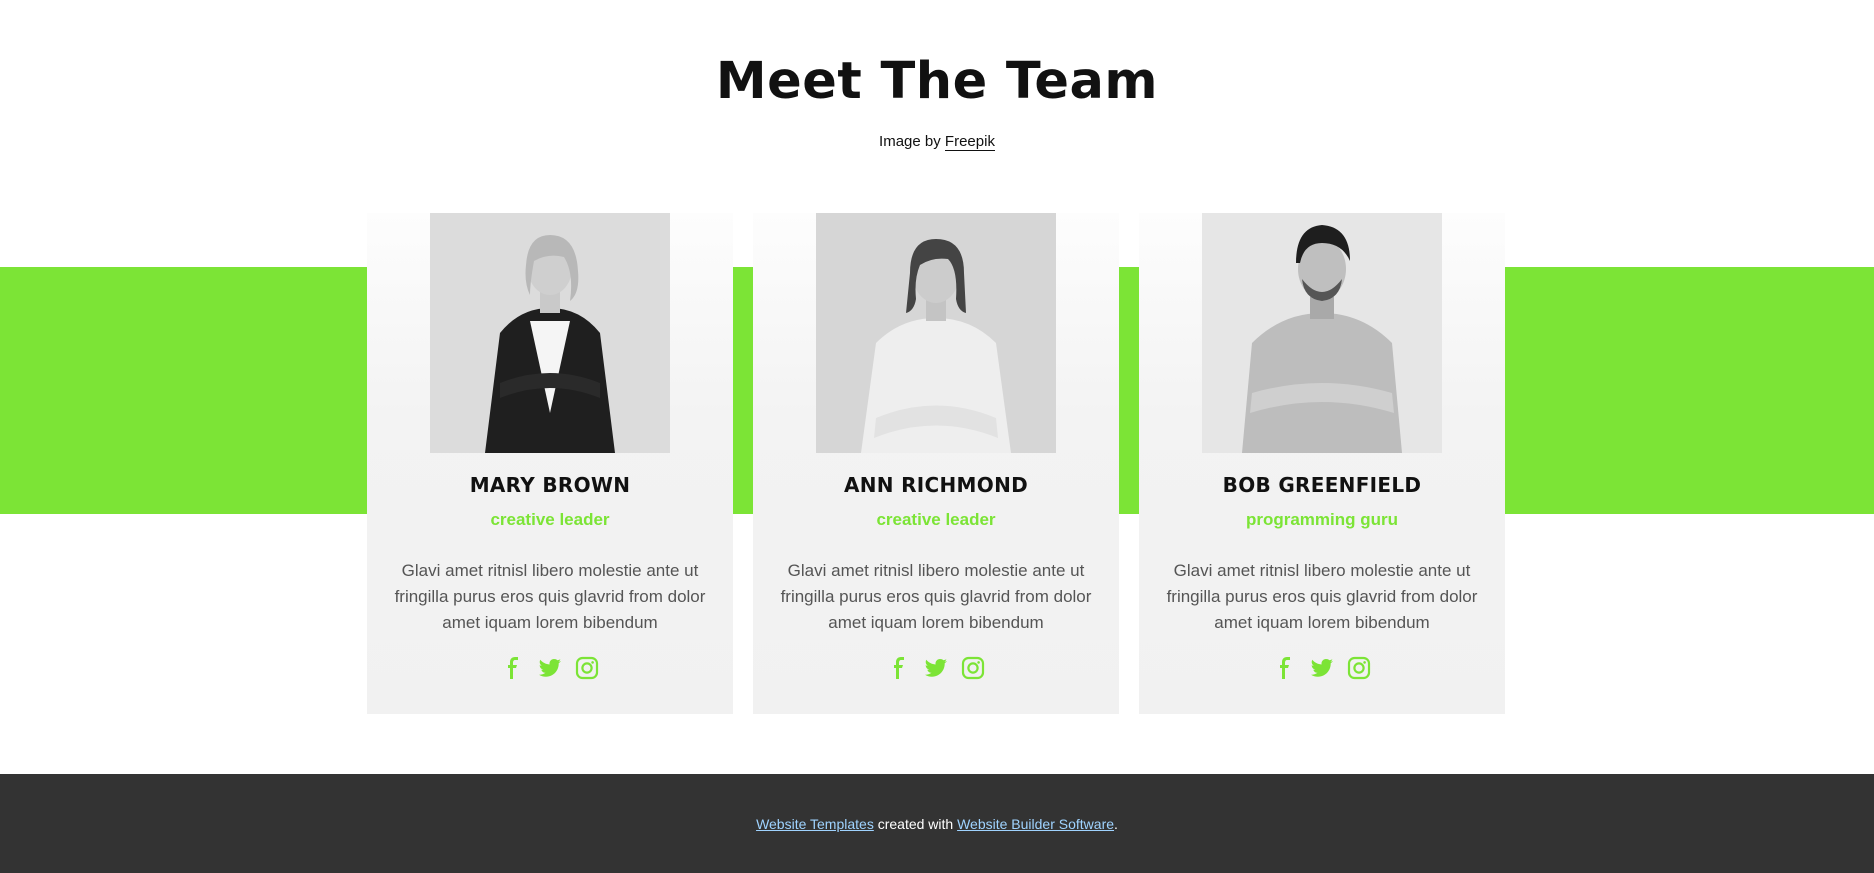 This screenshot has height=873, width=1874. I want to click on freepik-link: Freepik, so click(969, 142).